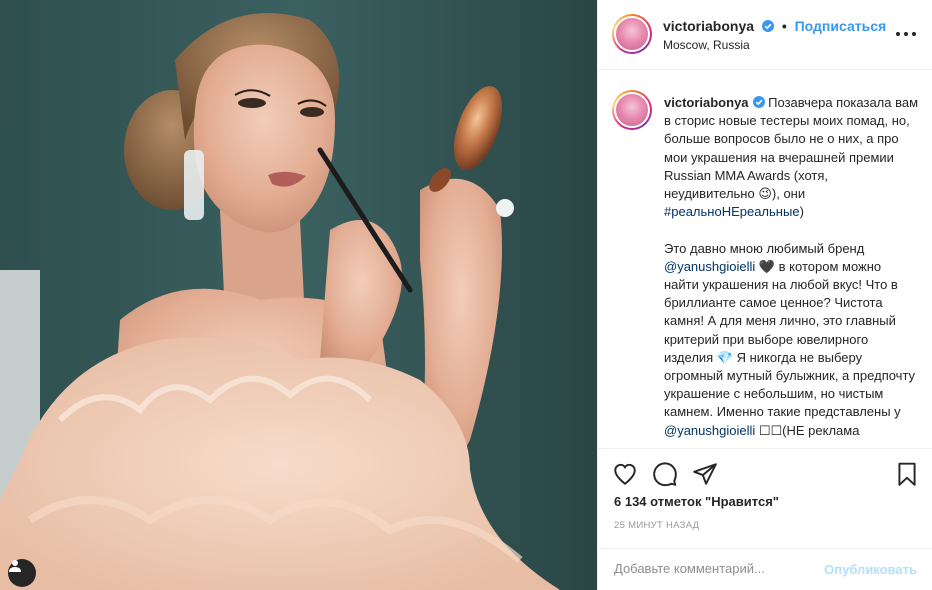 This screenshot has height=590, width=932. I want to click on add-comment-bar: Опубликовать, so click(765, 569).